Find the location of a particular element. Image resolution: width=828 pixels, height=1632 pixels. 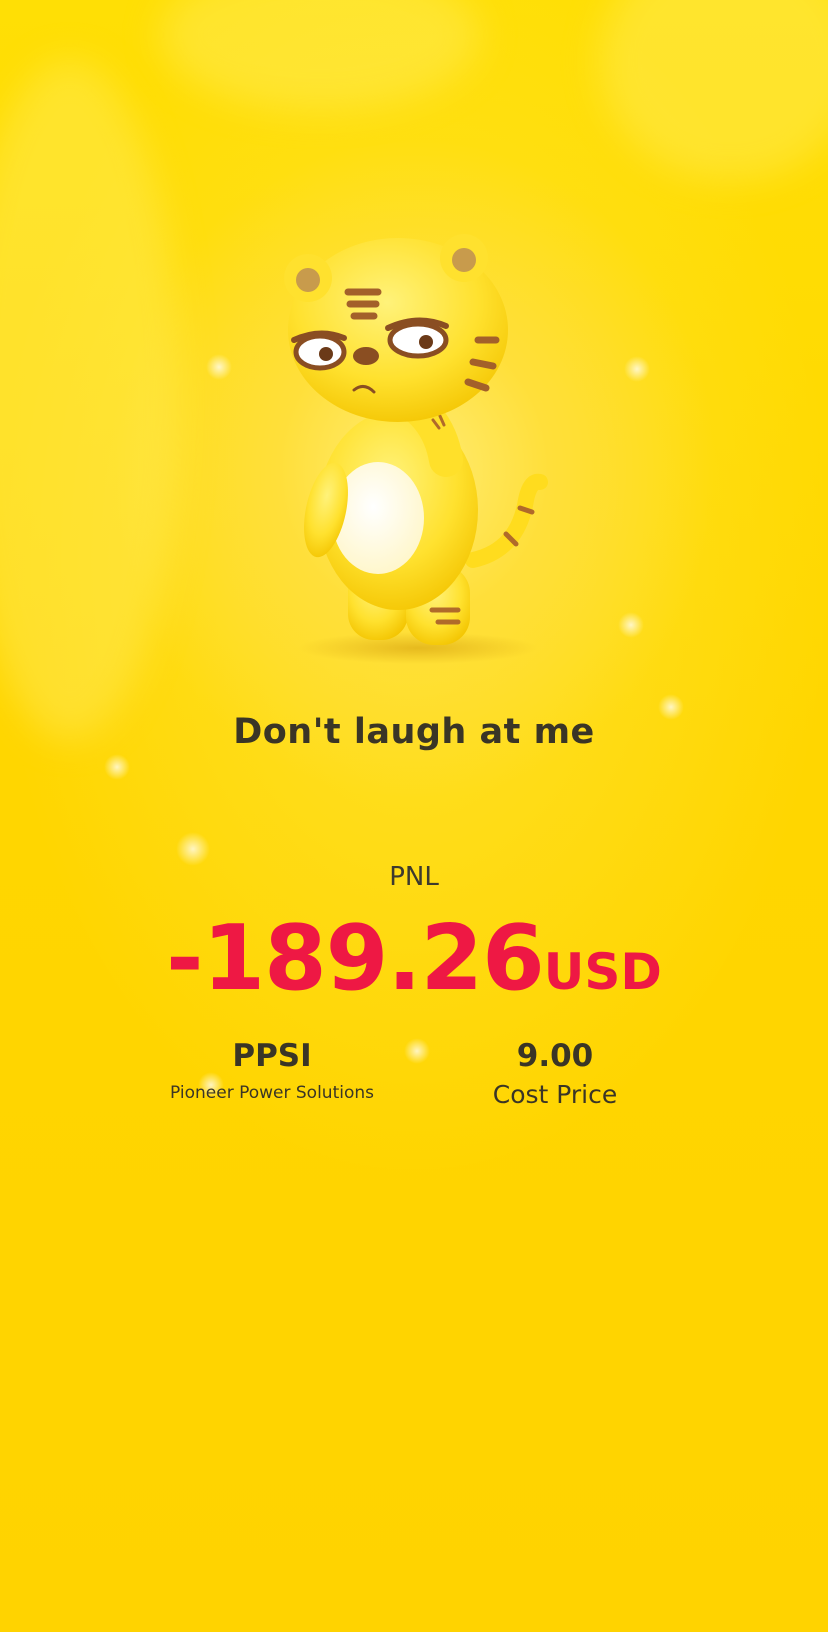

tiger-mascot-icon is located at coordinates (416, 449).